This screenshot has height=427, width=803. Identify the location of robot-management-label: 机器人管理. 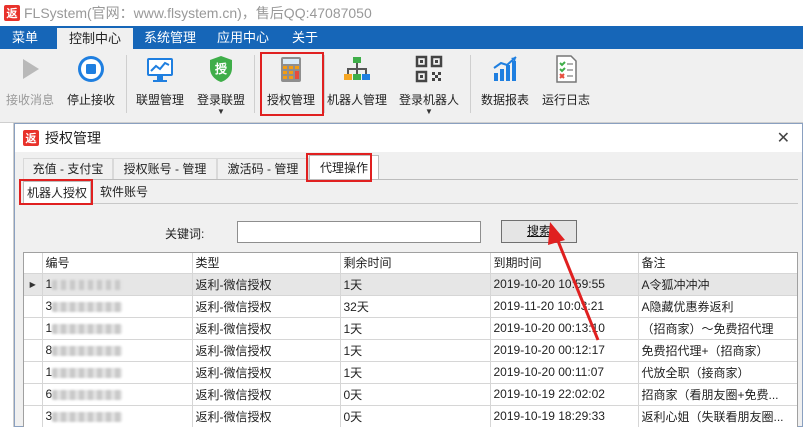
(356, 100).